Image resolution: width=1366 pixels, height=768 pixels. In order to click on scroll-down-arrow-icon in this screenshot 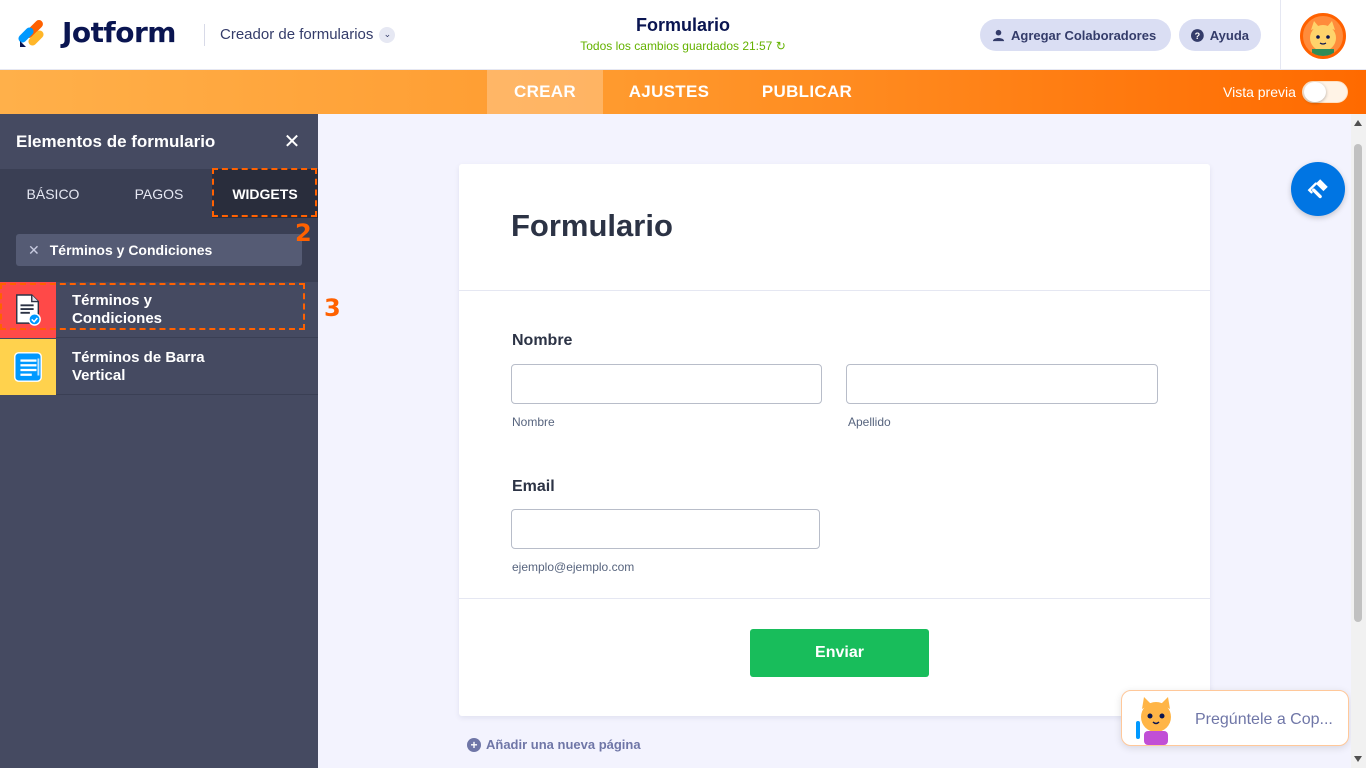, I will do `click(1358, 759)`.